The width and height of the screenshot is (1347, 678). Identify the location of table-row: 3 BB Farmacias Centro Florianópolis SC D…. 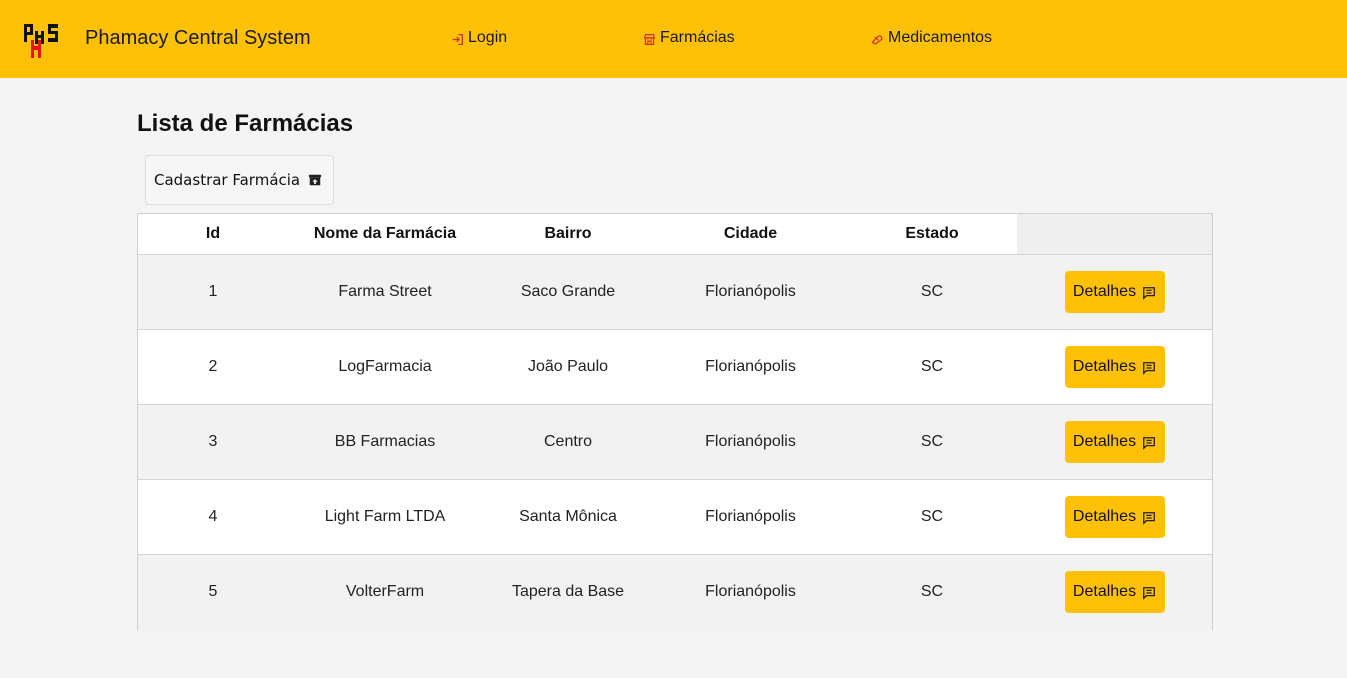
(675, 442).